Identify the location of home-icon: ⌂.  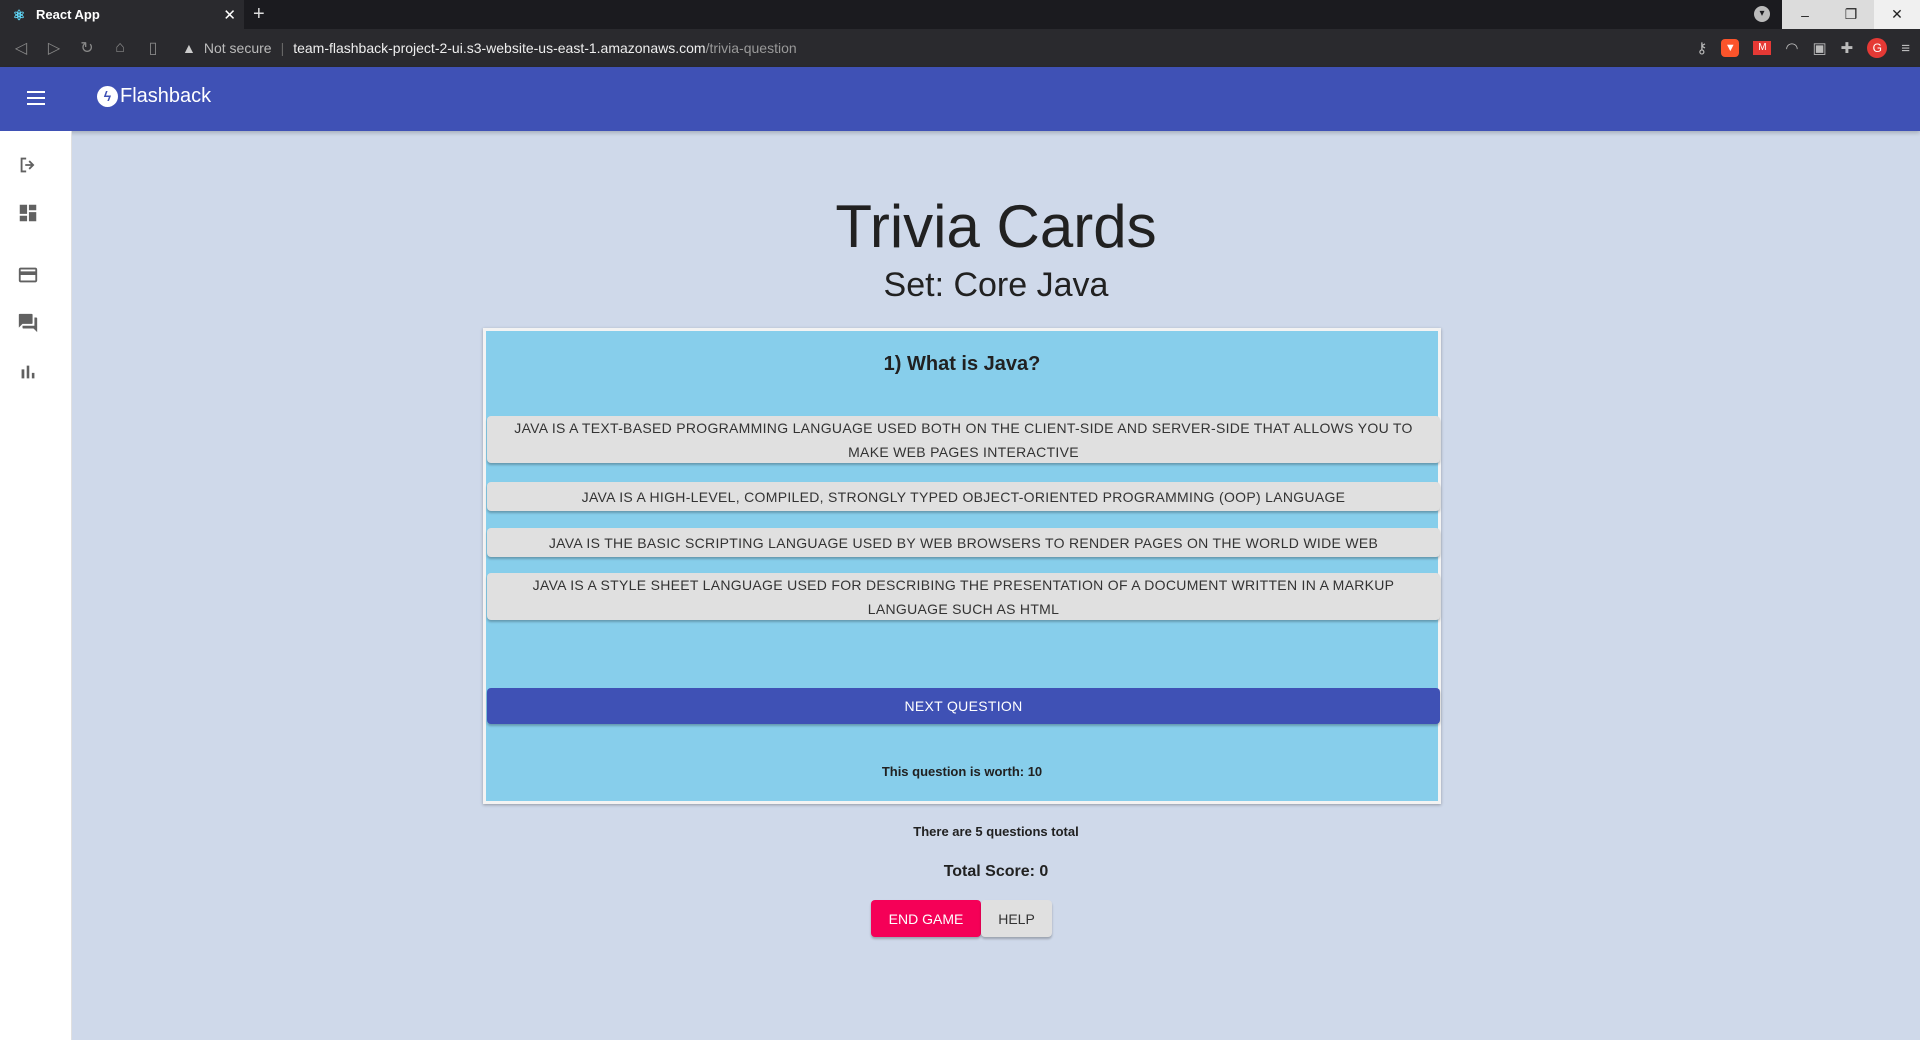
(120, 48).